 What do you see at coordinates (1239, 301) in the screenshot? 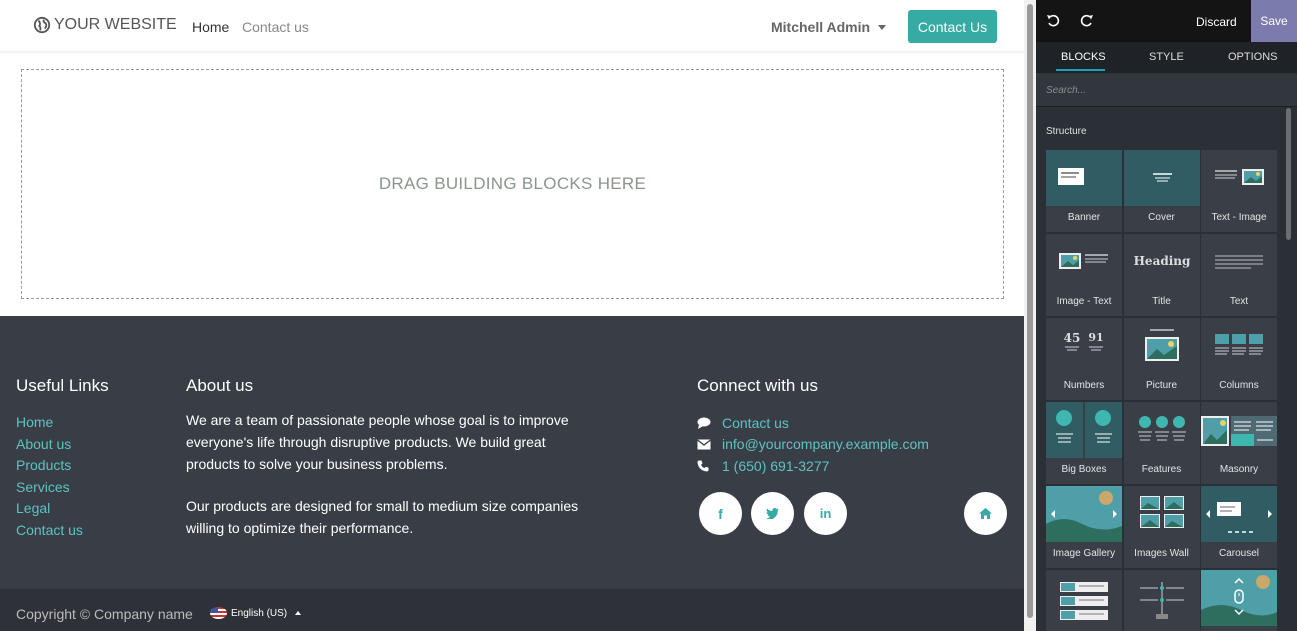
I see `block-label: Text` at bounding box center [1239, 301].